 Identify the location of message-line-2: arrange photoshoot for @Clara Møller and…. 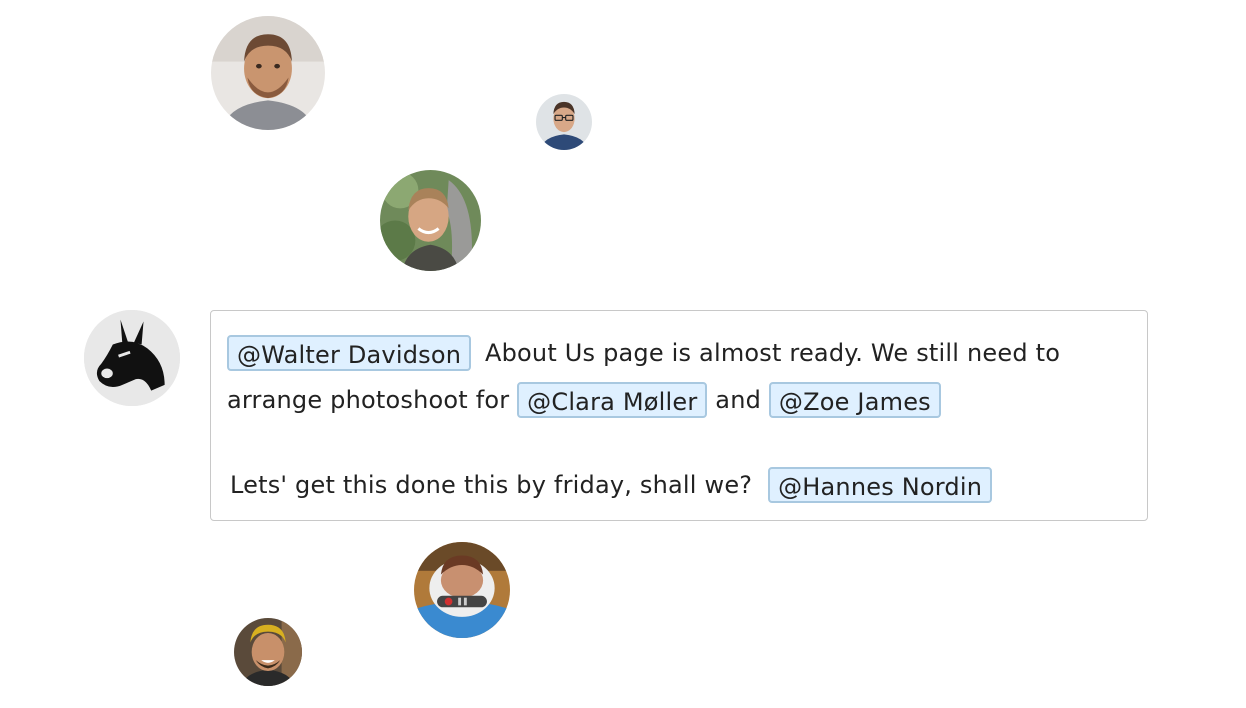
(679, 399).